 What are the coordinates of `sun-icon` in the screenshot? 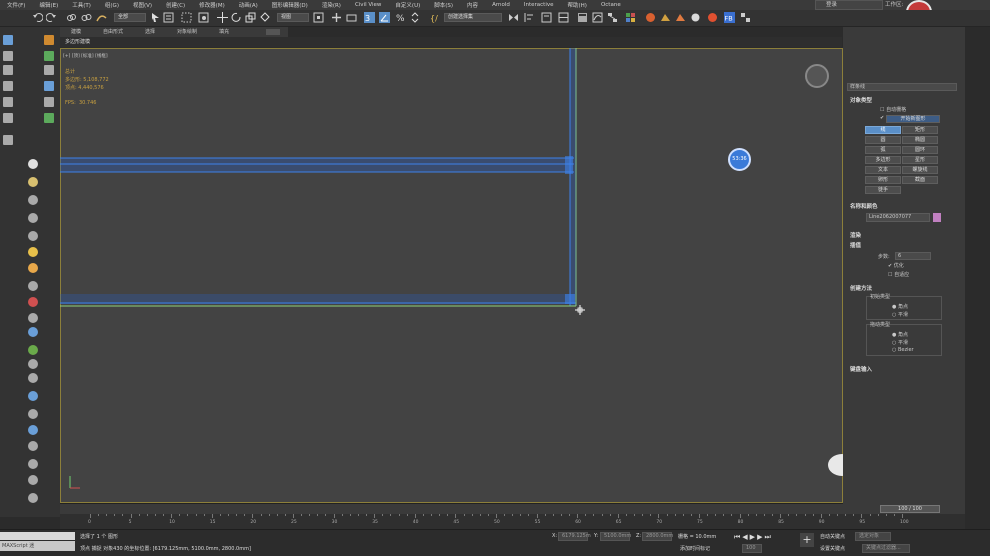 It's located at (33, 252).